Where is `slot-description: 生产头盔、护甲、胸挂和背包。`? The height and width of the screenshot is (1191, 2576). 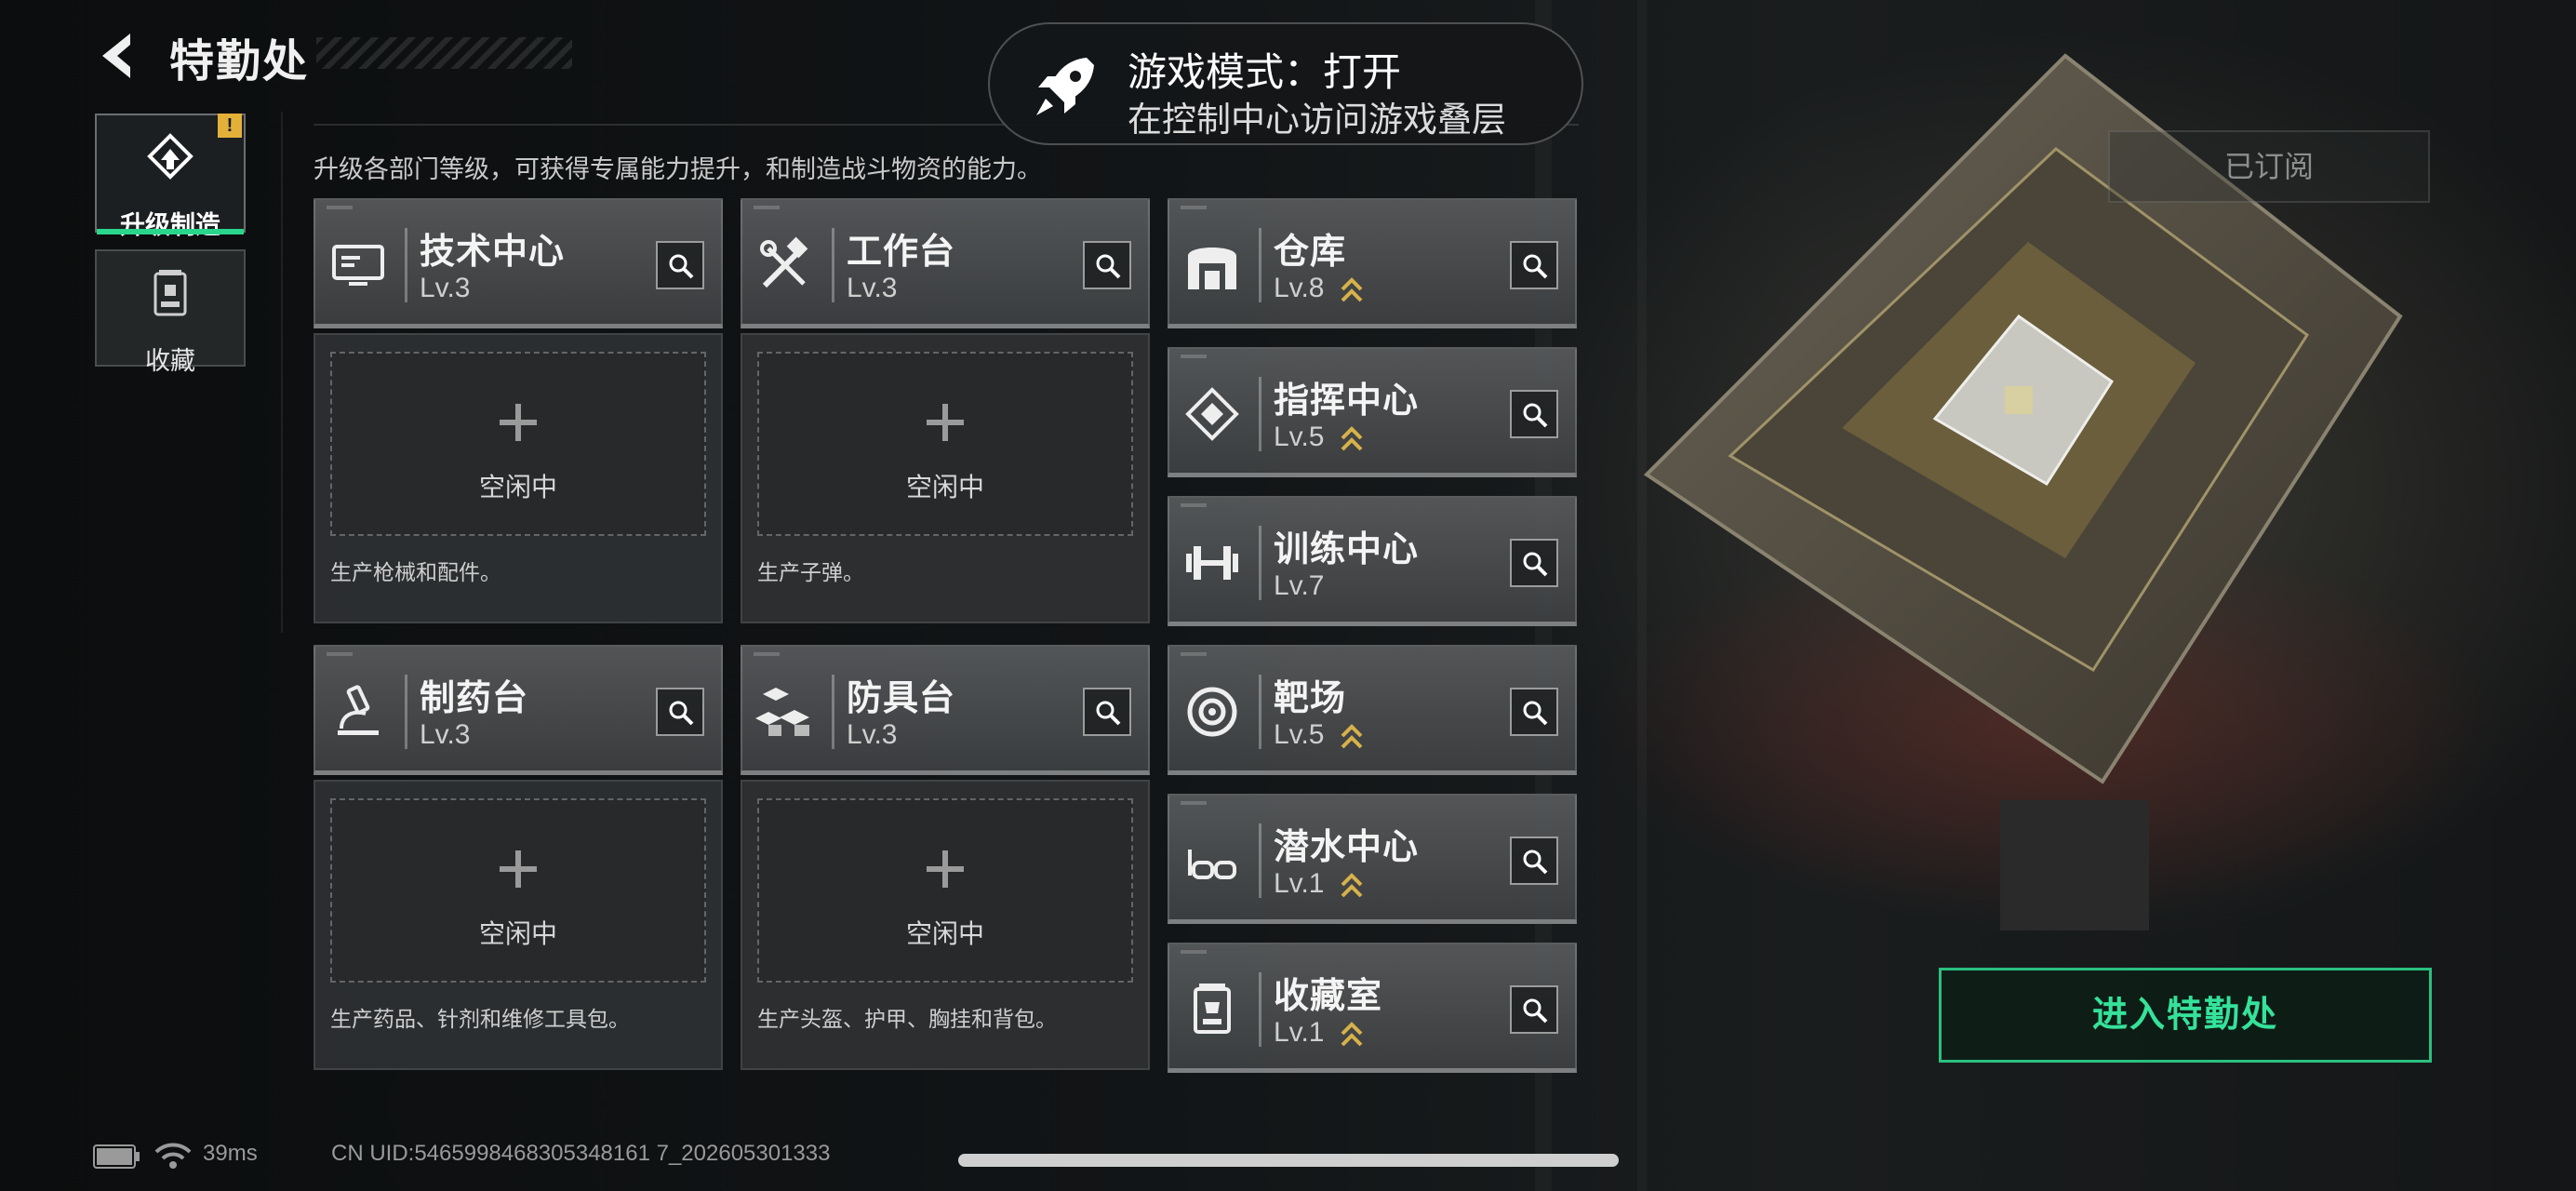
slot-description: 生产头盔、护甲、胸挂和背包。 is located at coordinates (907, 1019).